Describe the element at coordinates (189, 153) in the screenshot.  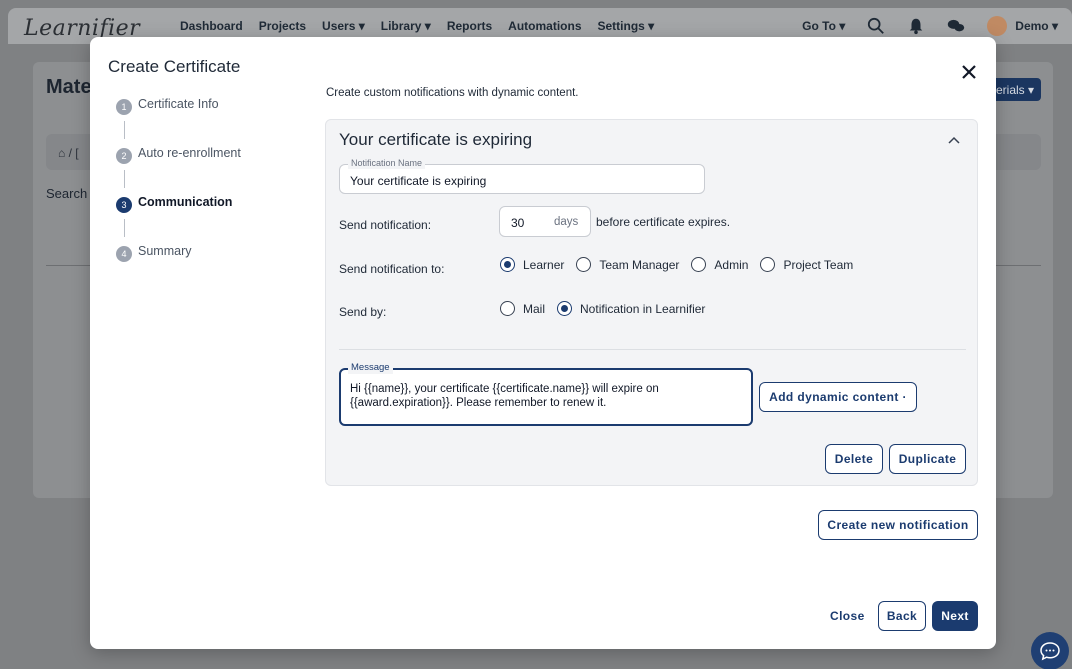
I see `step-label: Auto re-enrollment` at that location.